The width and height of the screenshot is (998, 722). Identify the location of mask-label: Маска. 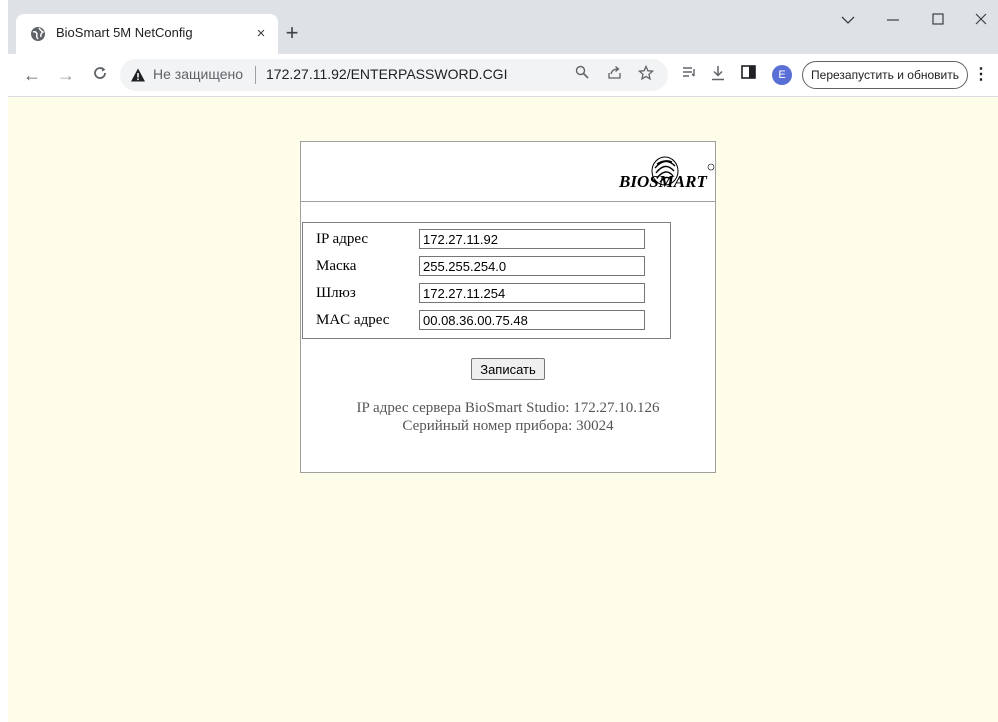
(336, 266).